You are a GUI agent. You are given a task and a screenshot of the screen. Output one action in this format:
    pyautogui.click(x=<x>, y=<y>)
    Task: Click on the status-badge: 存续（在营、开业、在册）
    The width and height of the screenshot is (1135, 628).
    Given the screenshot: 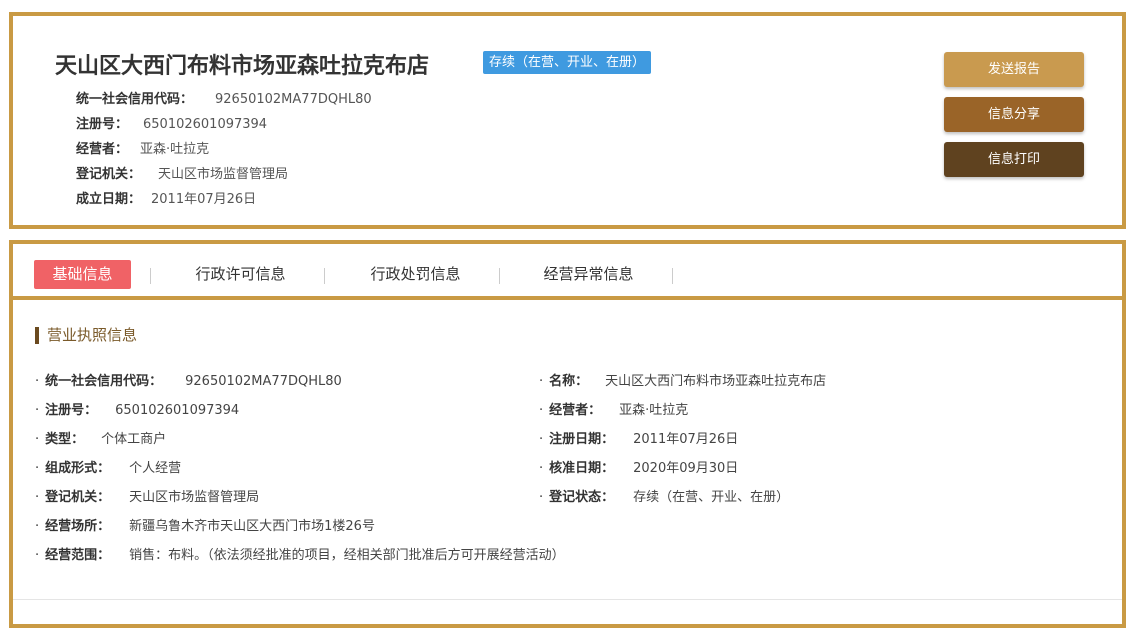 What is the action you would take?
    pyautogui.click(x=567, y=62)
    